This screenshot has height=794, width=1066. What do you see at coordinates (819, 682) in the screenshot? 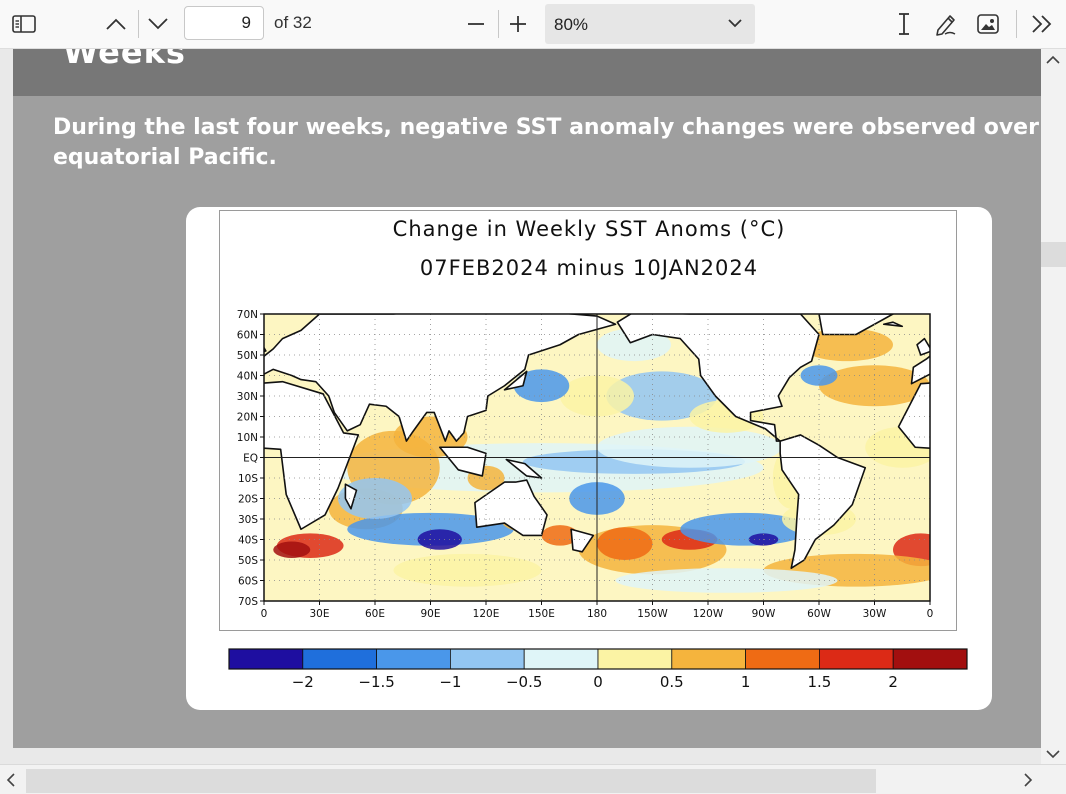
I see `colorbar-tick-label: 1.5` at bounding box center [819, 682].